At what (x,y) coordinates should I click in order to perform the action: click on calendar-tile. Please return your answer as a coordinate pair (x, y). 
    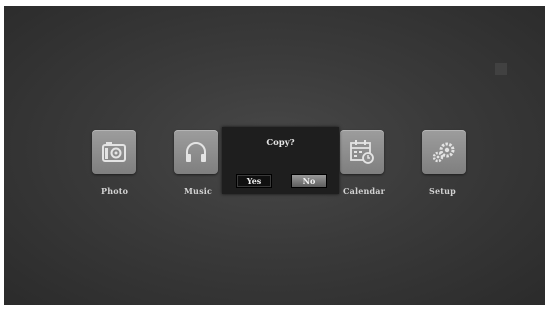
    Looking at the image, I should click on (362, 152).